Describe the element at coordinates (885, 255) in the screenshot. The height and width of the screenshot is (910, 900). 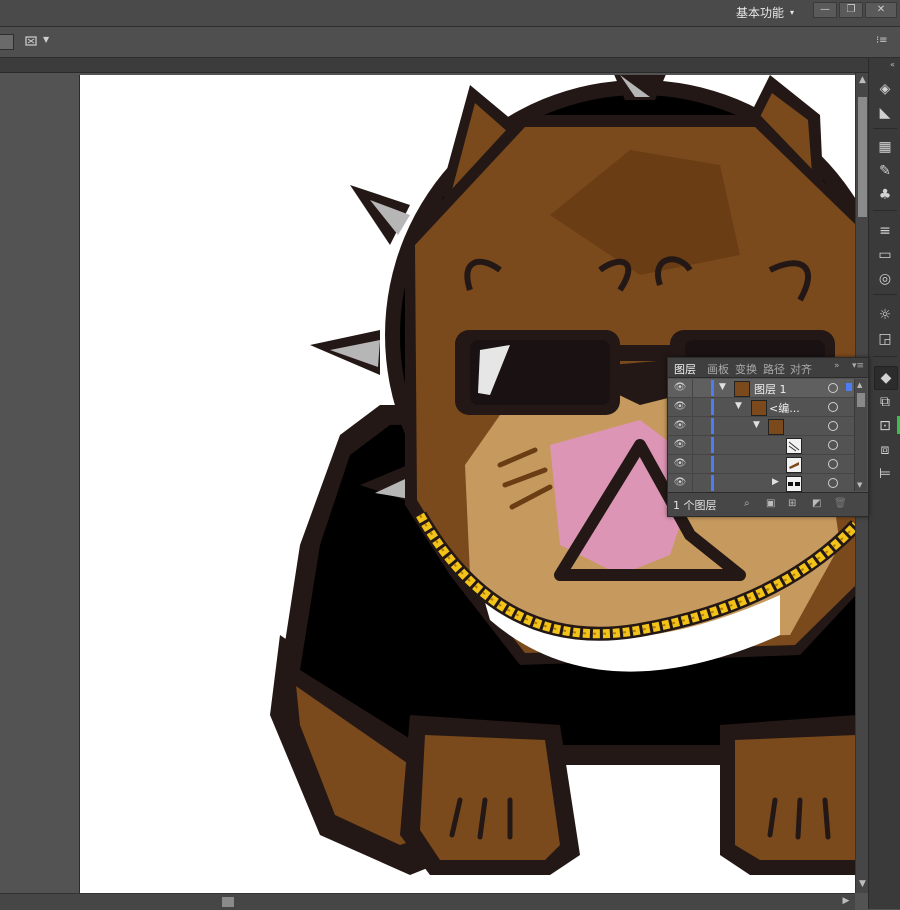
I see `gradient-panel-icon: ▭` at that location.